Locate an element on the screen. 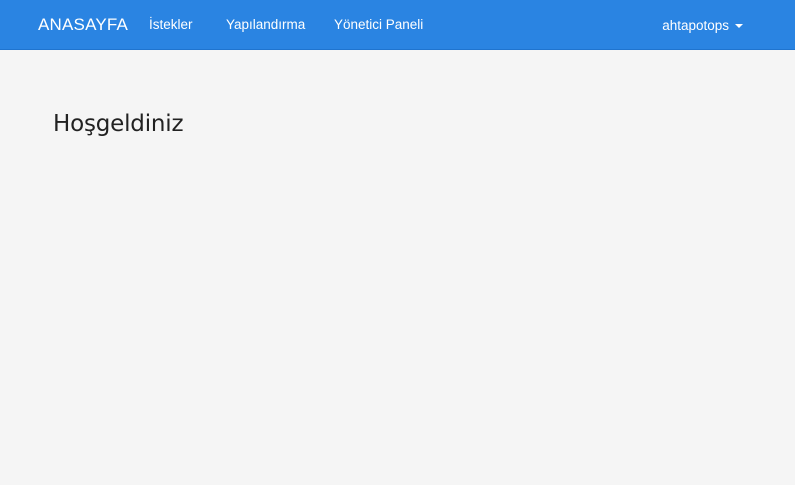  user-menu-label: ahtapotops is located at coordinates (695, 25).